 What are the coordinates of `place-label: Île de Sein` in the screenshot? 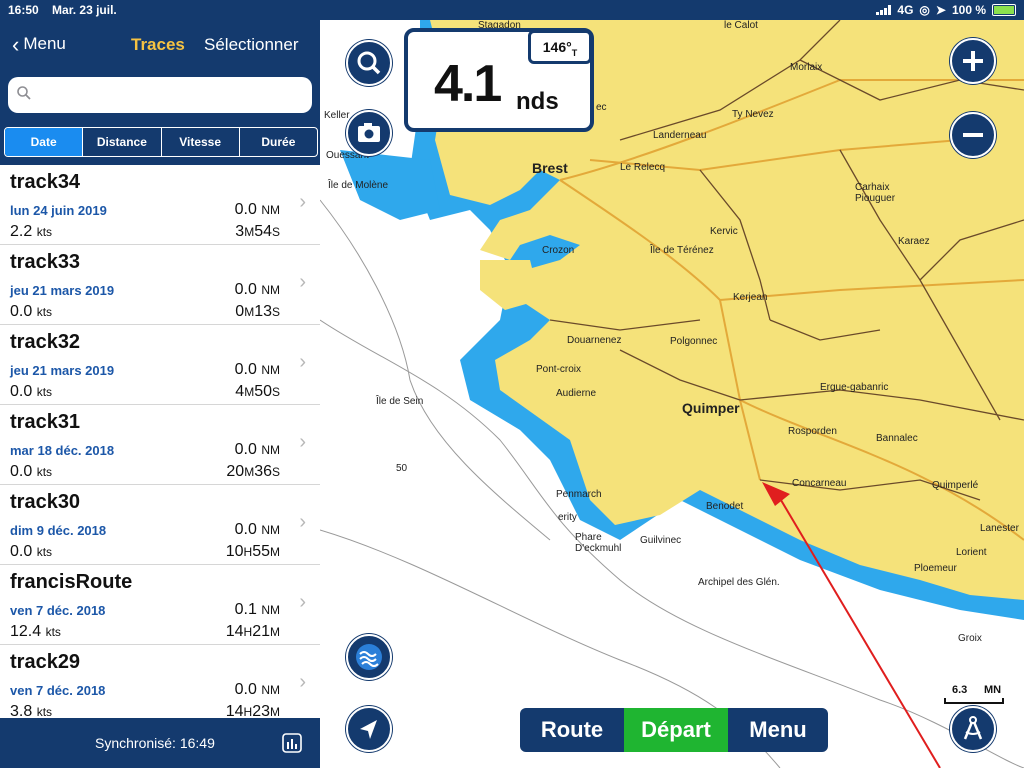 It's located at (400, 401).